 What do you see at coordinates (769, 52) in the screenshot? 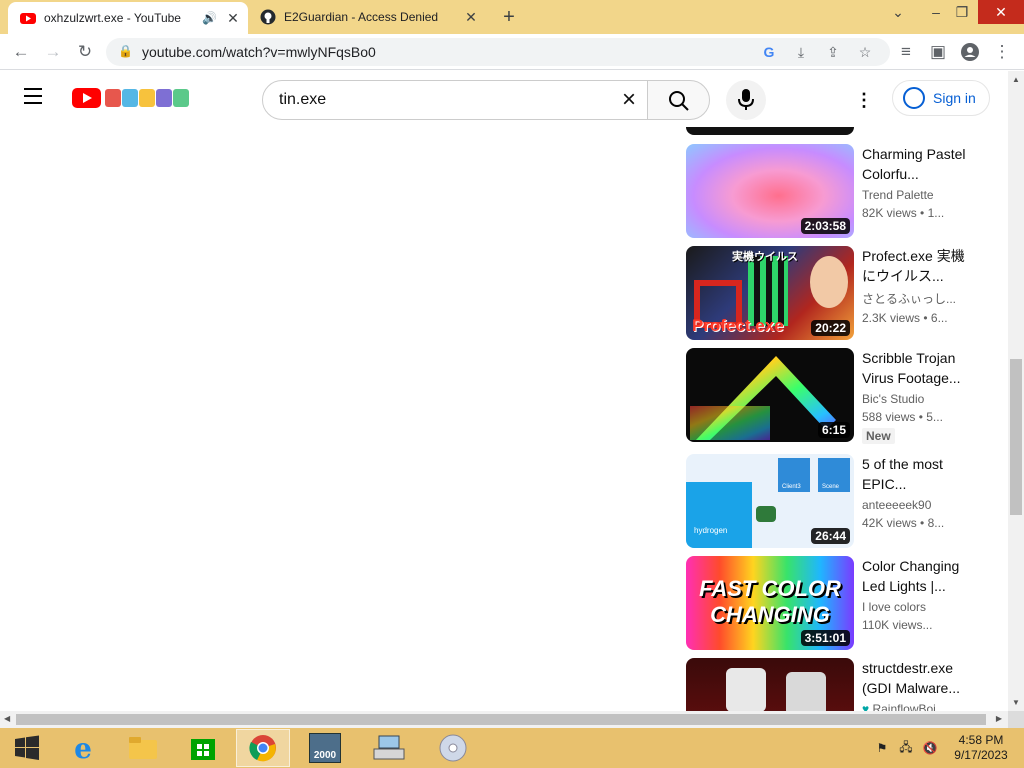
I see `google-lens-icon: G` at bounding box center [769, 52].